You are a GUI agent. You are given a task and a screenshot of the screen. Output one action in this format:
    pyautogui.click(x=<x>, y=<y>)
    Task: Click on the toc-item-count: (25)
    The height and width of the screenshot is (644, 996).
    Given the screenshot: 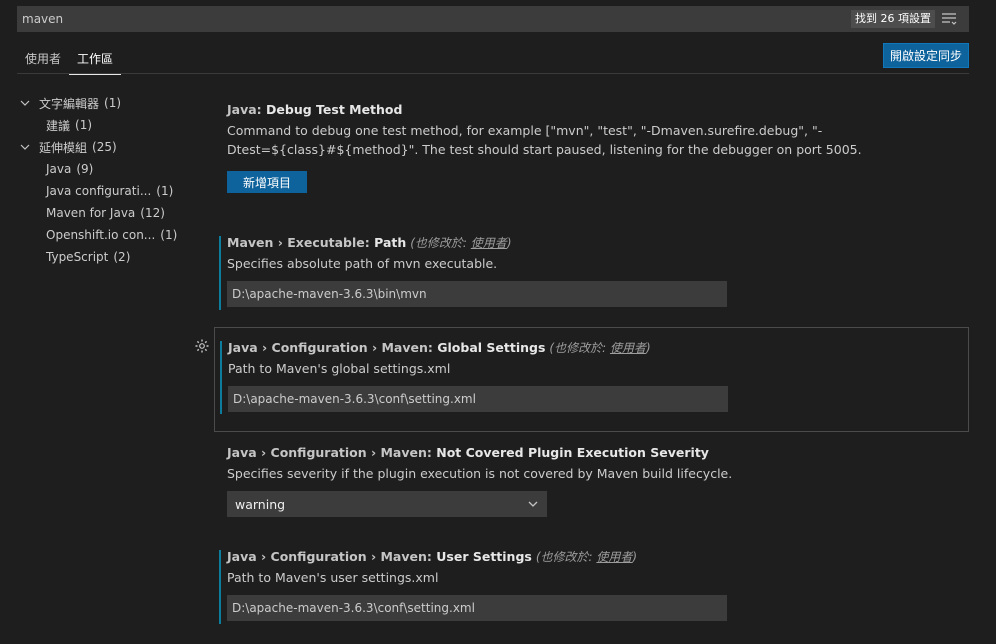 What is the action you would take?
    pyautogui.click(x=104, y=147)
    